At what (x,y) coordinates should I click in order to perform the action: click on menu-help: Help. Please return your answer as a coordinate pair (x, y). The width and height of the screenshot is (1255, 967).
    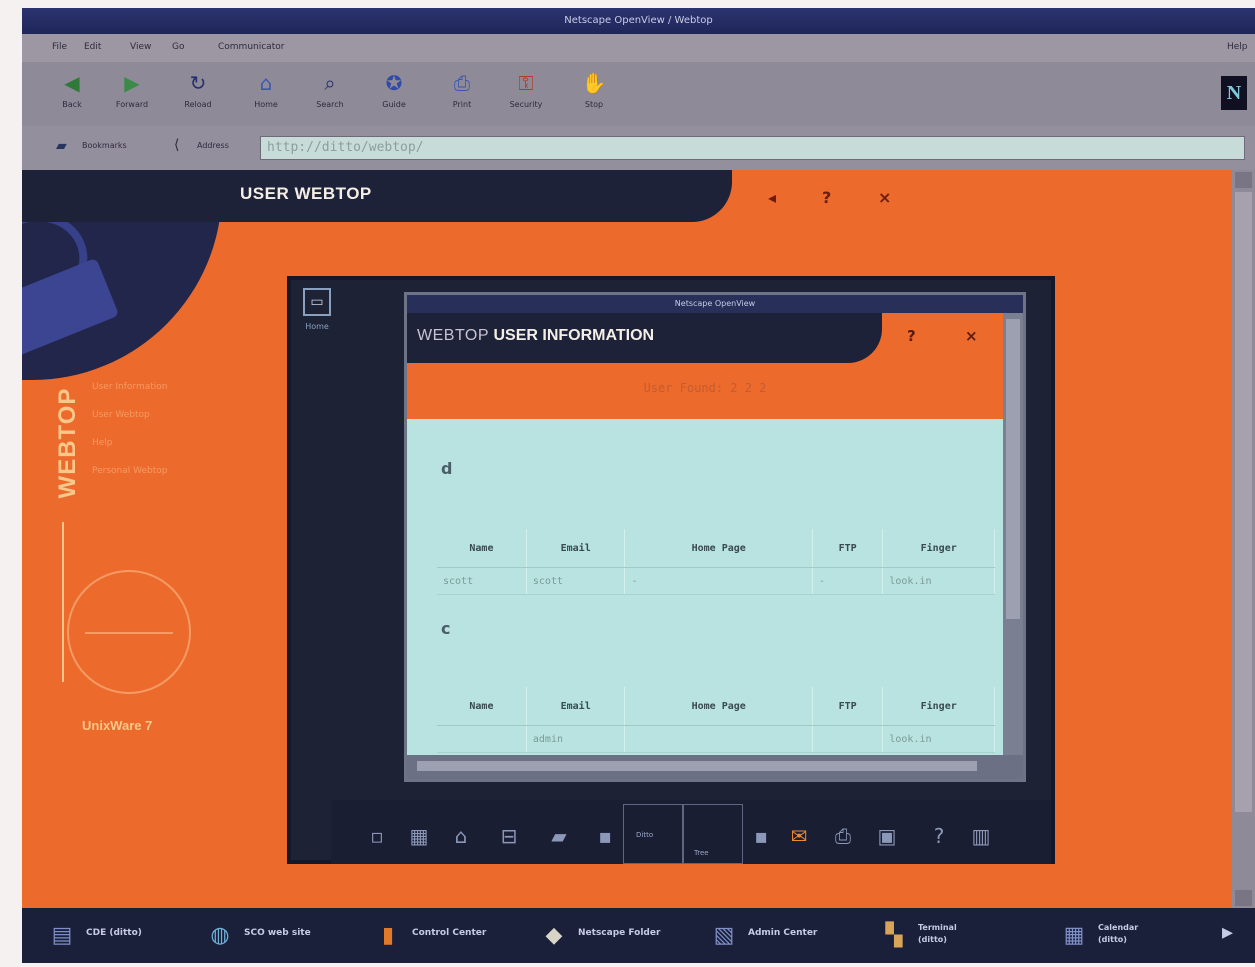
    Looking at the image, I should click on (1237, 47).